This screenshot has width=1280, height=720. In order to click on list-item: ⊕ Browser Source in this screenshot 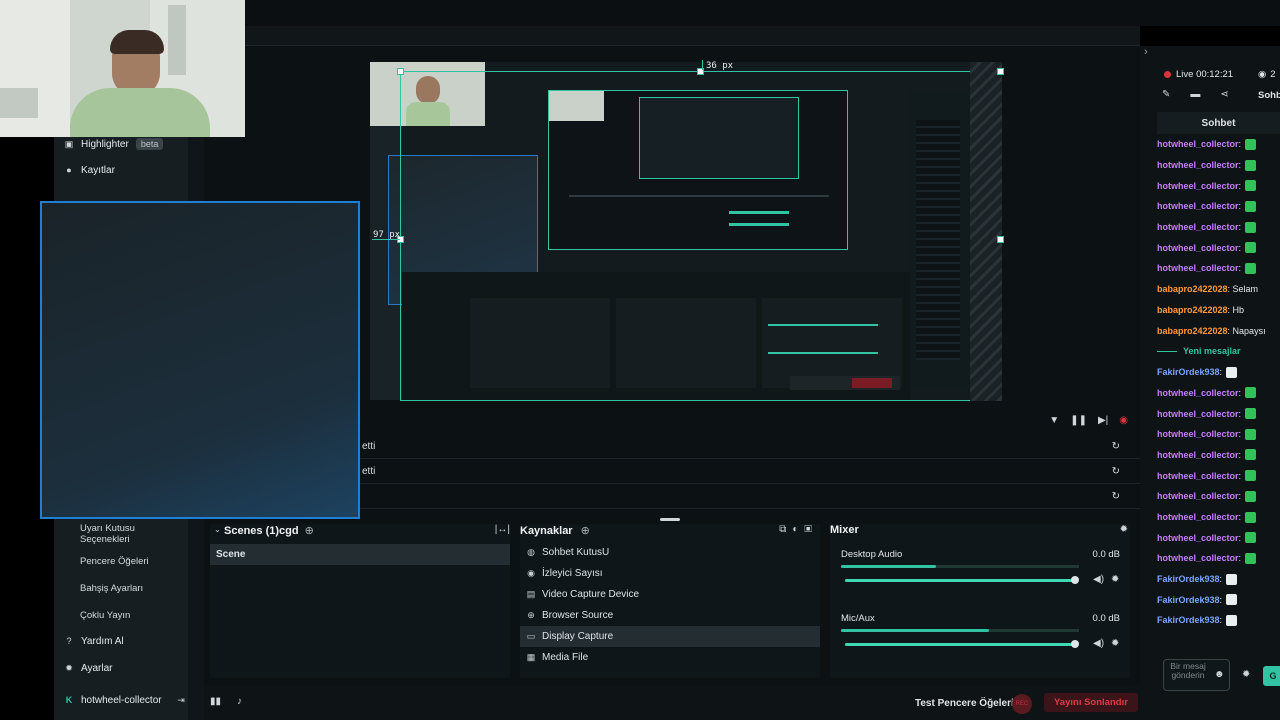, I will do `click(670, 615)`.